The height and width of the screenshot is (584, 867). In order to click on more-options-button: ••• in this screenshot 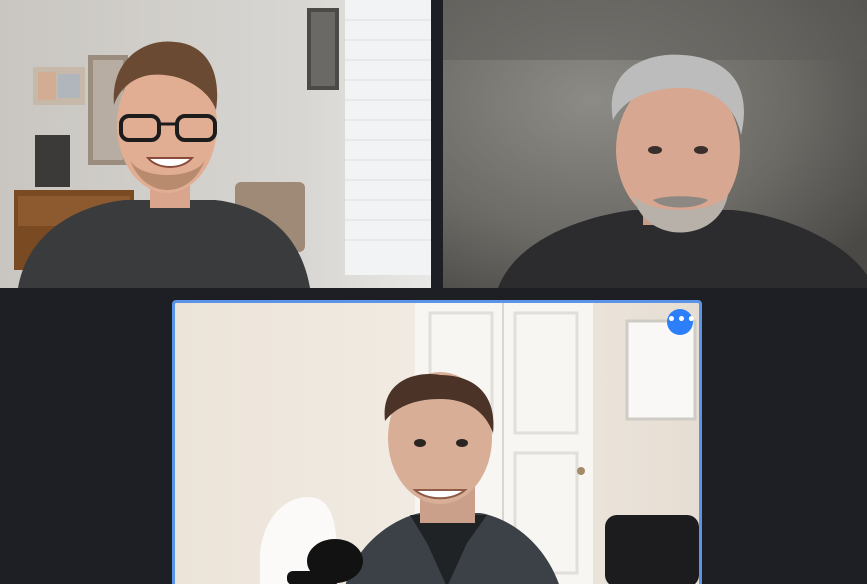, I will do `click(681, 322)`.